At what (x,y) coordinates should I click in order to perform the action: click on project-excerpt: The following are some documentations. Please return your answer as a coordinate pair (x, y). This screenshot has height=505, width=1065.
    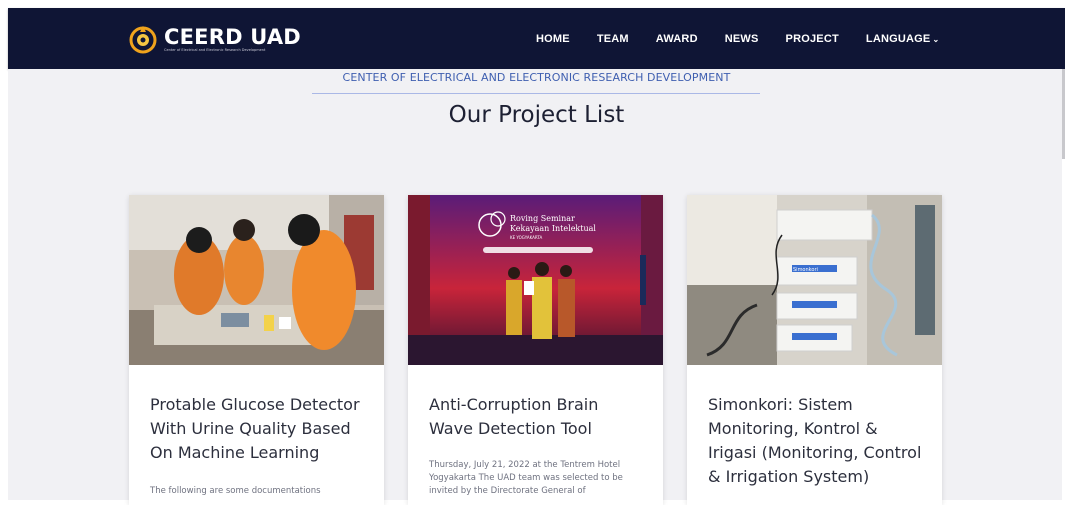
    Looking at the image, I should click on (235, 491).